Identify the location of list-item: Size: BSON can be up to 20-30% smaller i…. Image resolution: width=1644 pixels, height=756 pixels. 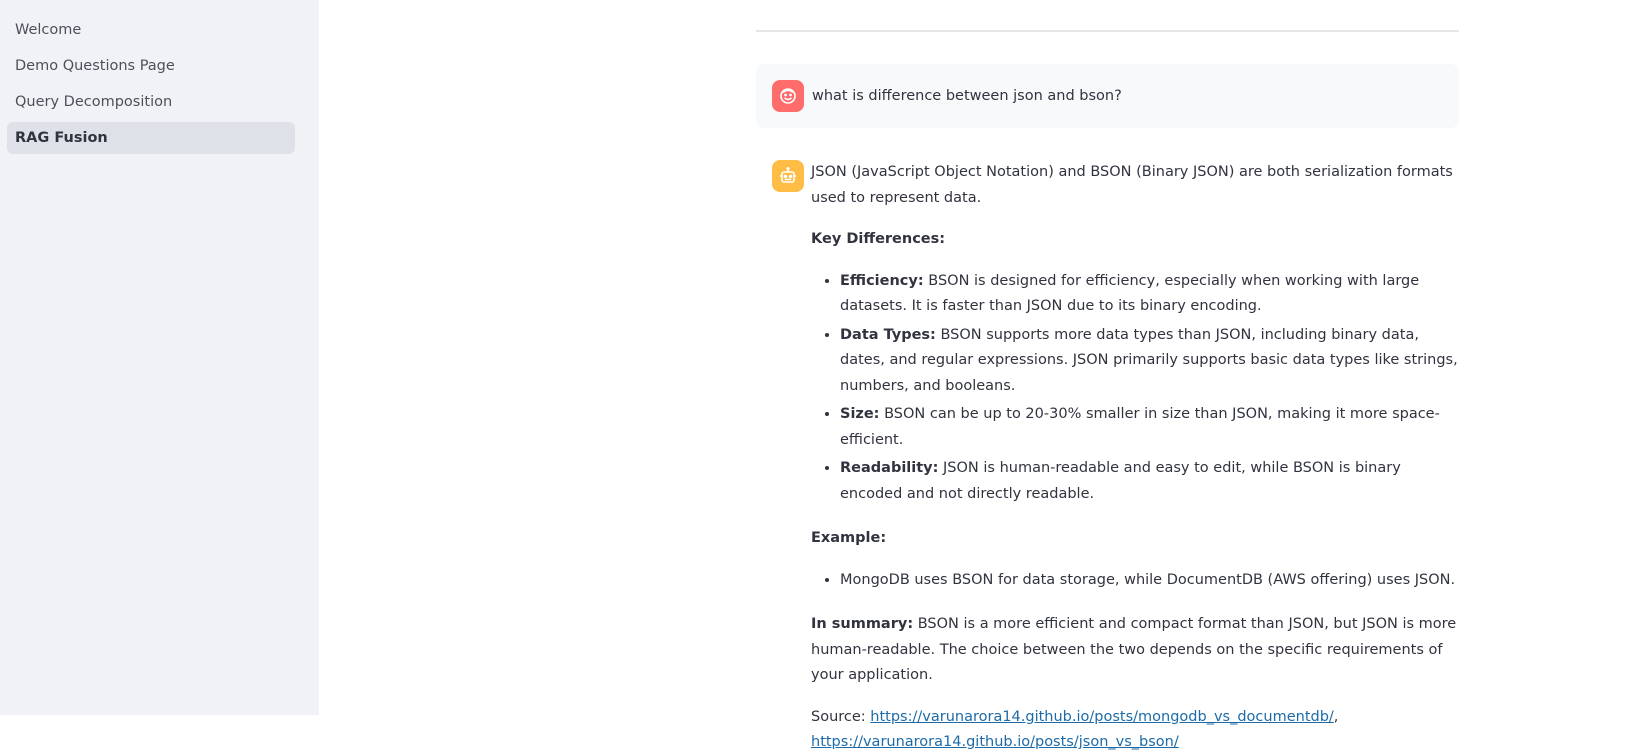
(1150, 427).